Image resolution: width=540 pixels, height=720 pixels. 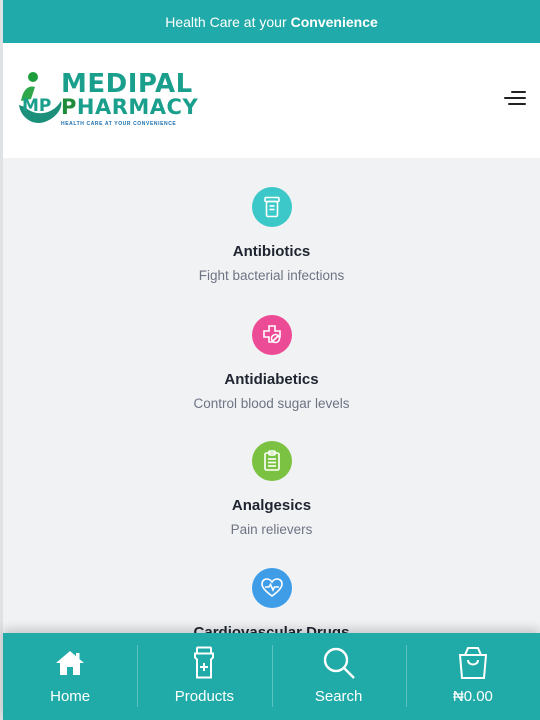 I want to click on category-item-cardiovascular: Cardiovascular Drugs, so click(x=271, y=600).